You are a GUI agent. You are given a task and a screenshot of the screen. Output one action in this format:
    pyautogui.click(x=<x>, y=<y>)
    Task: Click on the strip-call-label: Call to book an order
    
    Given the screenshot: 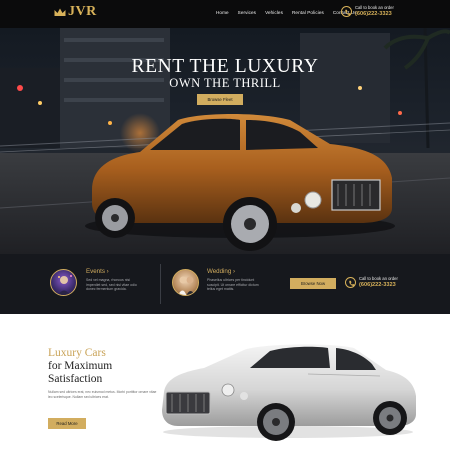 What is the action you would take?
    pyautogui.click(x=378, y=278)
    